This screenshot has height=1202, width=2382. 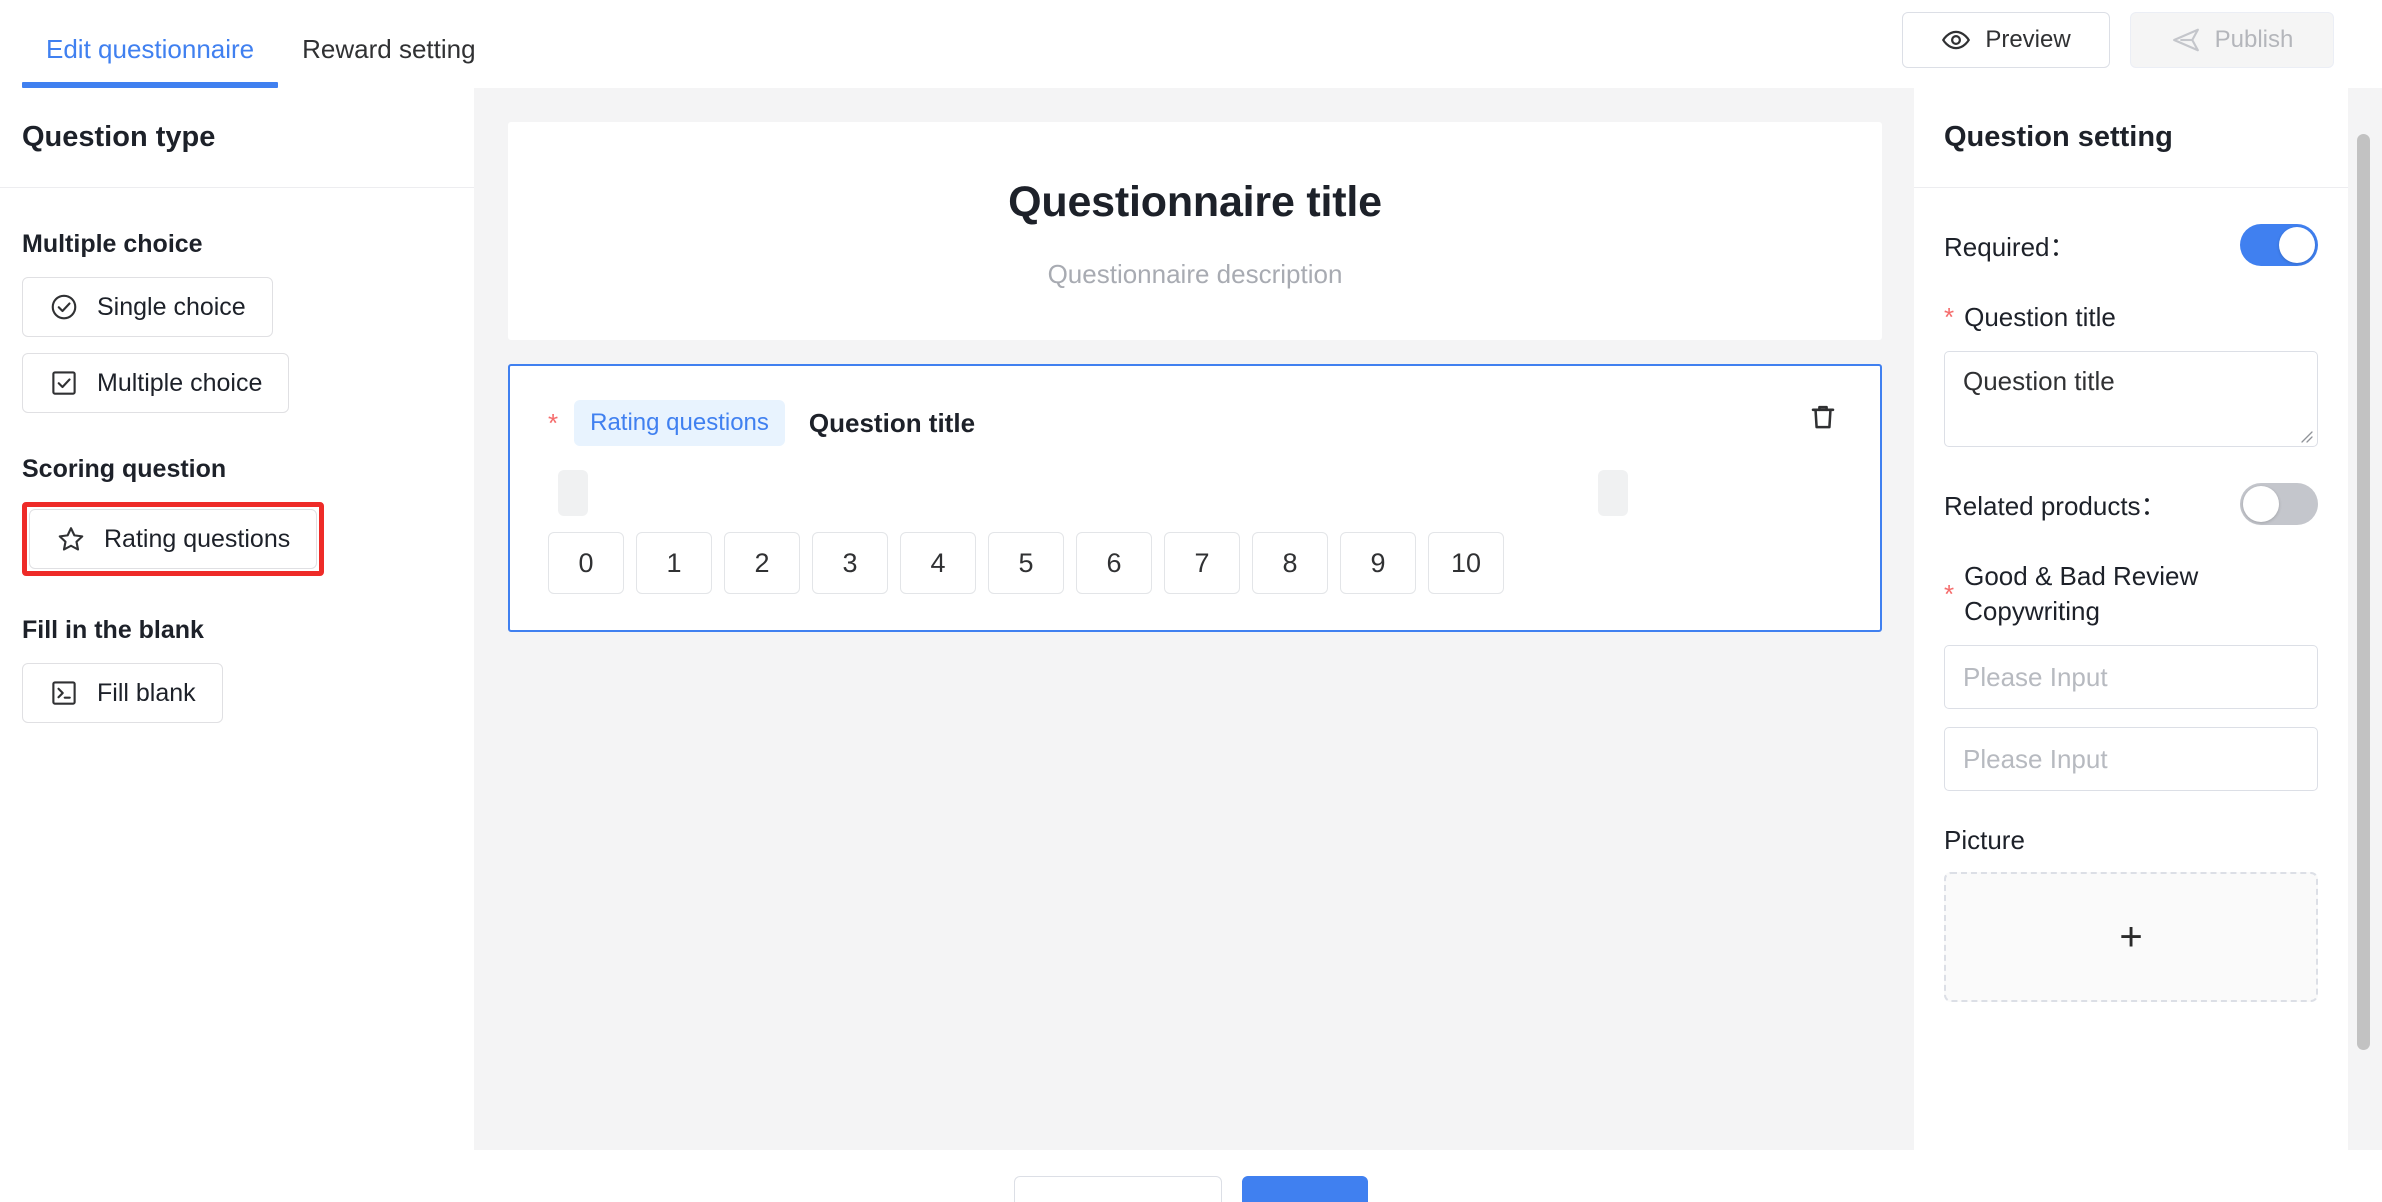 I want to click on question-title-label-text: Question title, so click(x=2040, y=317).